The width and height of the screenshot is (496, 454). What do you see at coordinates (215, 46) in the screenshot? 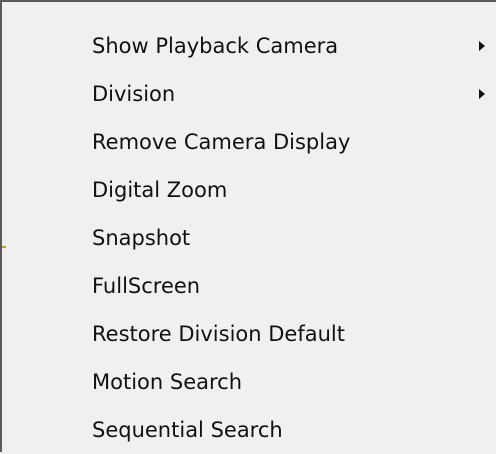
I see `menu-item-label: Show Playback Camera` at bounding box center [215, 46].